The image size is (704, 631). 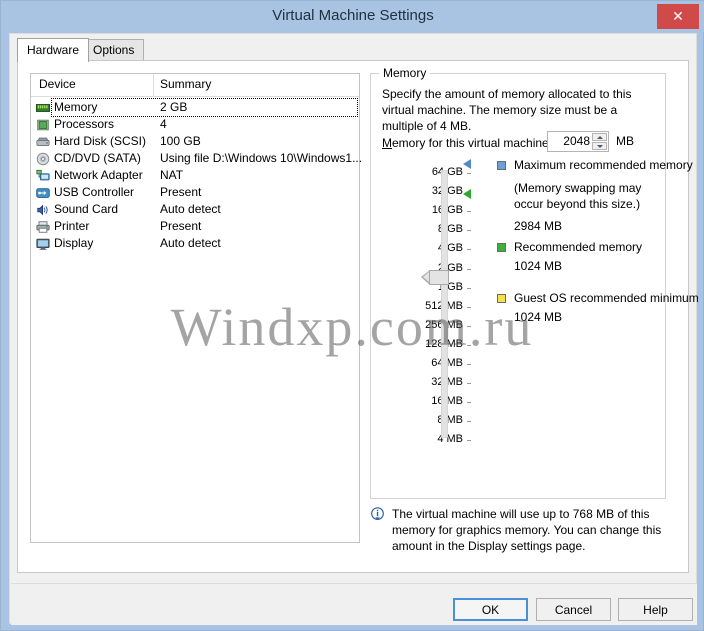 What do you see at coordinates (606, 298) in the screenshot?
I see `legend-label-guest-os-minimum: Guest OS recommended minimum` at bounding box center [606, 298].